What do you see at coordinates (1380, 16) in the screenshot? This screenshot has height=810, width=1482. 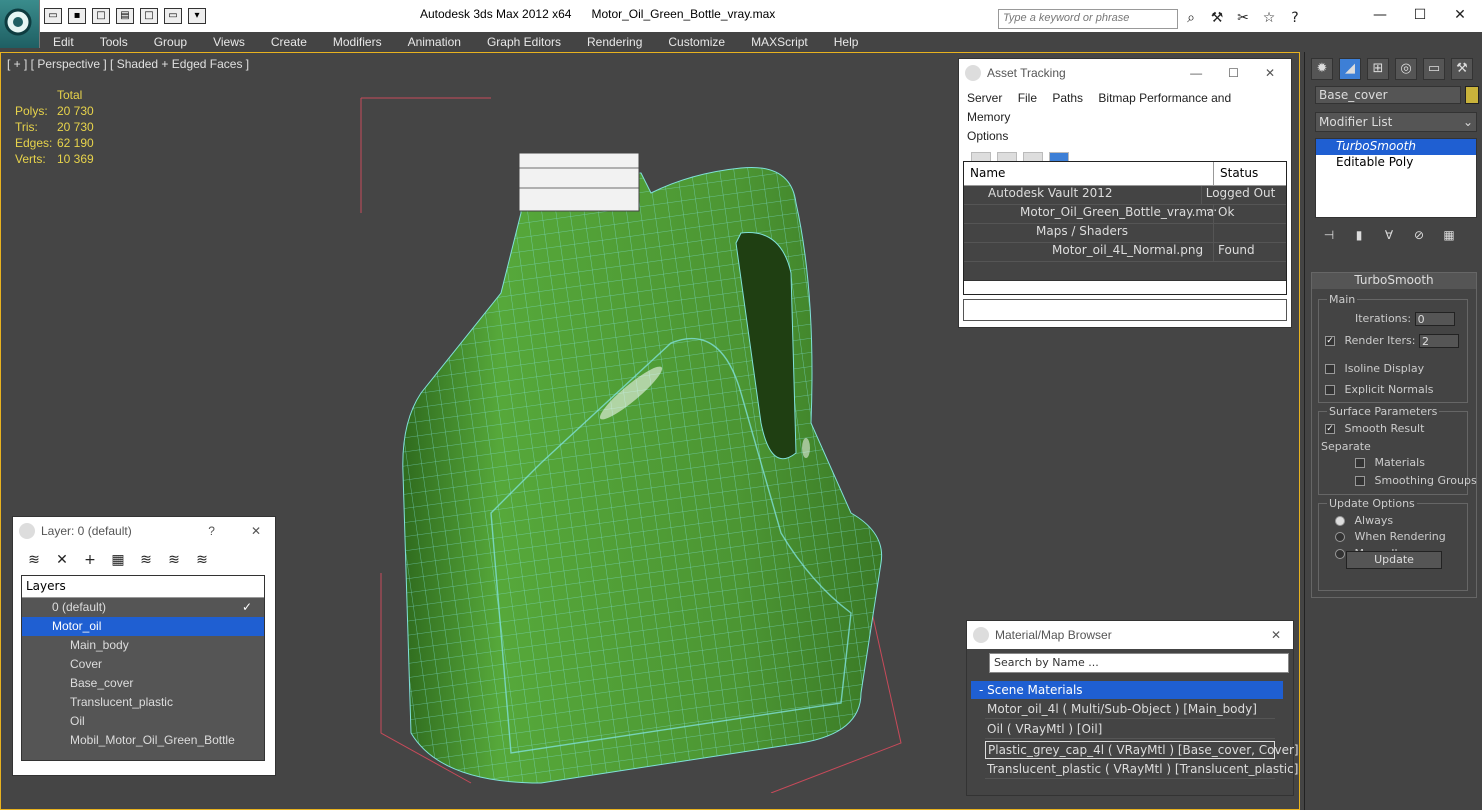 I see `minimize-button: —` at bounding box center [1380, 16].